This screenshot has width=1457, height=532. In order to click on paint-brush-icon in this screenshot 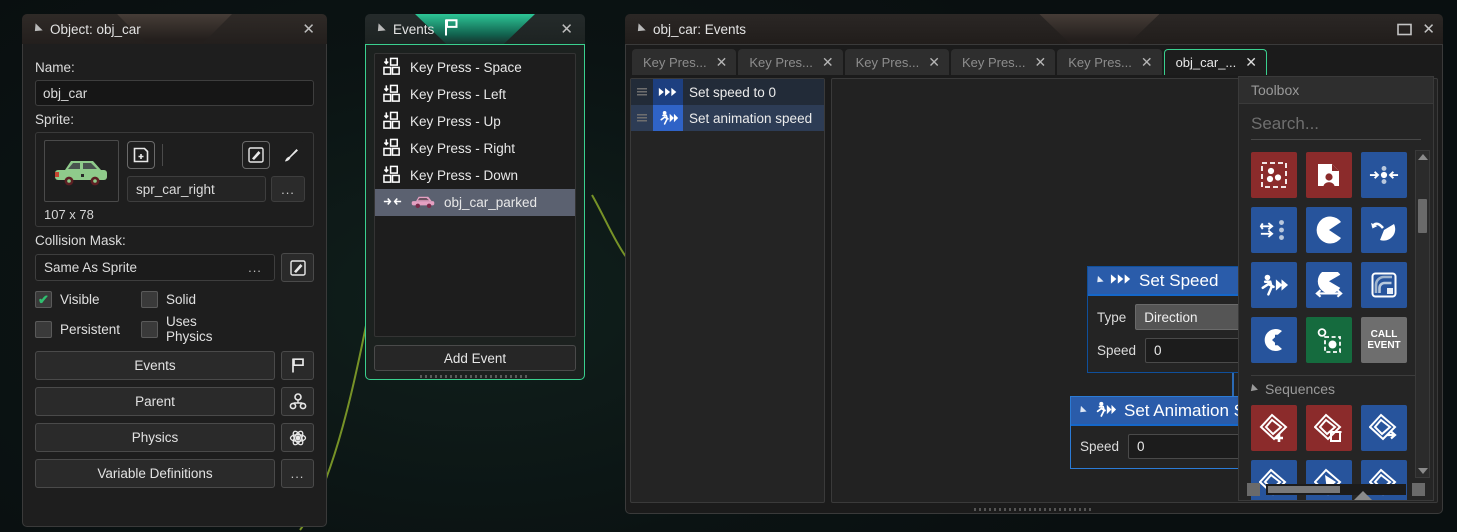, I will do `click(291, 155)`.